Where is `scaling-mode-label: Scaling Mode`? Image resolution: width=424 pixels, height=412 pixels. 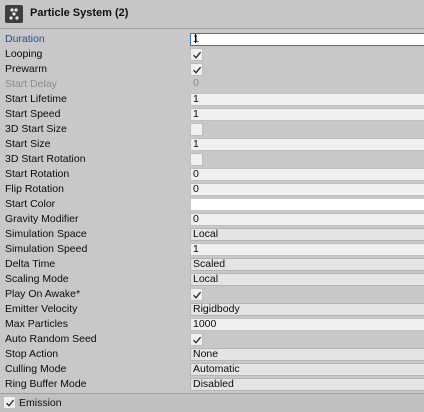
scaling-mode-label: Scaling Mode is located at coordinates (37, 279).